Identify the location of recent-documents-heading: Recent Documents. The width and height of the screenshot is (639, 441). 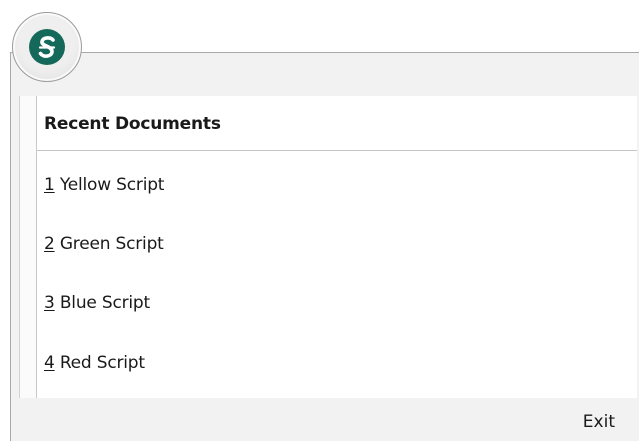
(132, 124).